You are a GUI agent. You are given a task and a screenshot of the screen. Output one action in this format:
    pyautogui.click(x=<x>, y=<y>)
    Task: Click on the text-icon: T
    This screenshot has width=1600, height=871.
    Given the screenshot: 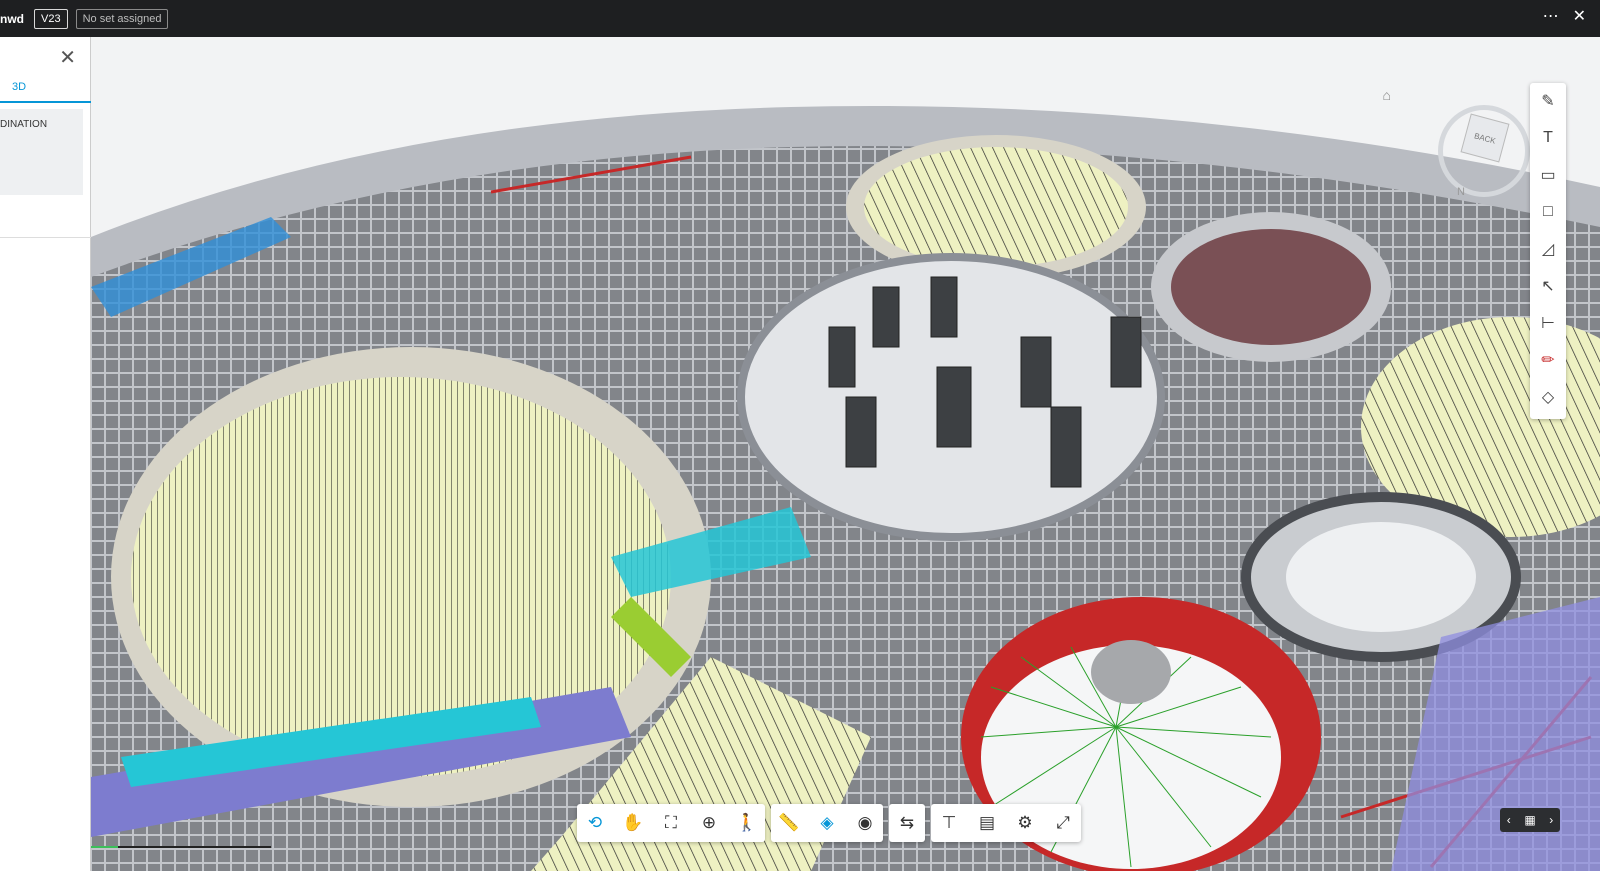 What is the action you would take?
    pyautogui.click(x=1548, y=138)
    